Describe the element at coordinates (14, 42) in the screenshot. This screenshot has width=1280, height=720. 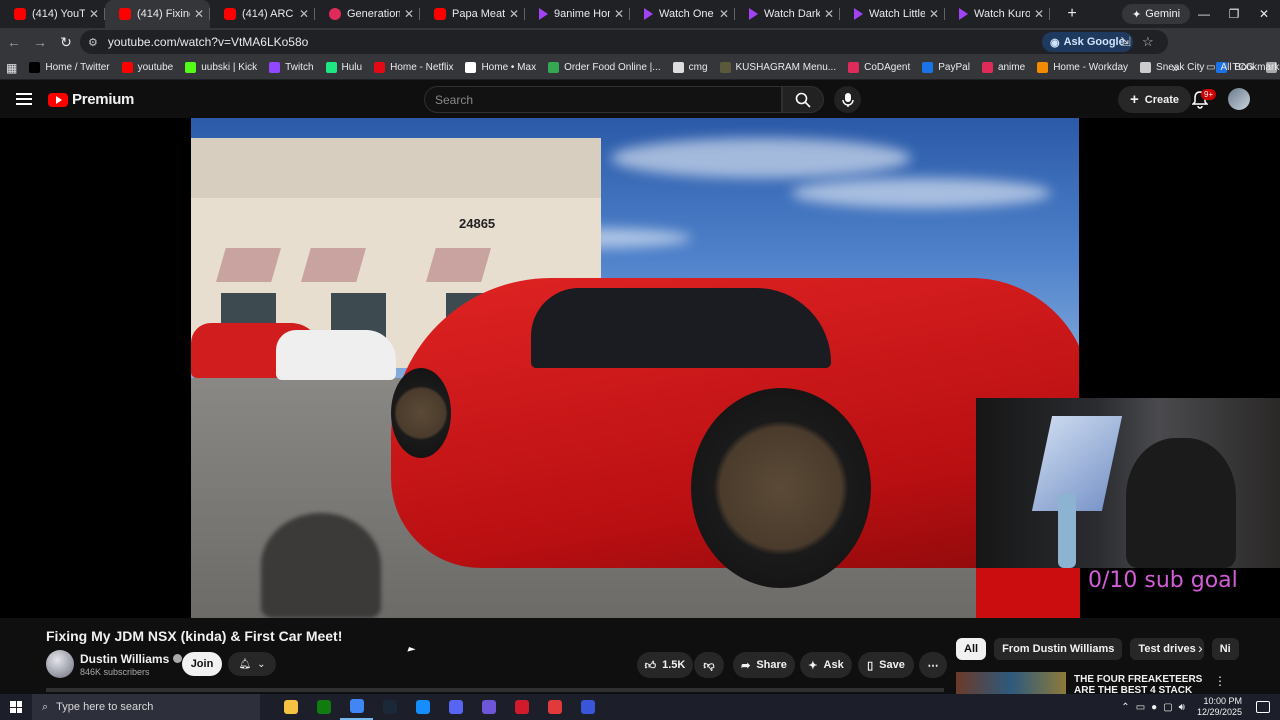
I see `back-icon: ←` at that location.